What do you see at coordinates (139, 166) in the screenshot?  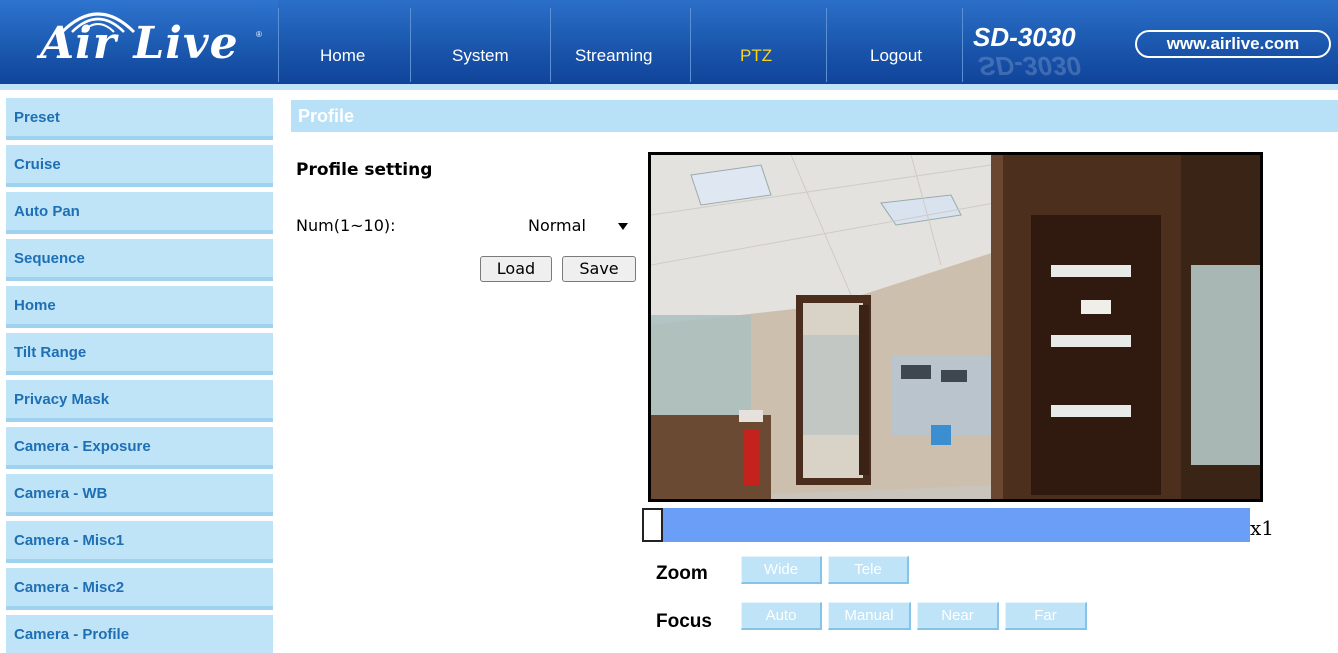 I see `sidebar-item-cruise: Cruise` at bounding box center [139, 166].